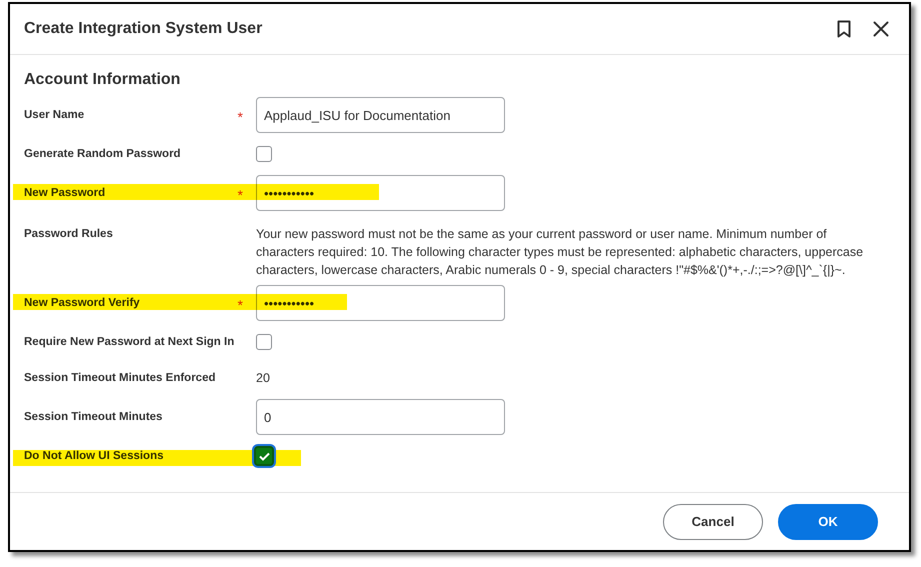  What do you see at coordinates (380, 417) in the screenshot?
I see `input-field: 0` at bounding box center [380, 417].